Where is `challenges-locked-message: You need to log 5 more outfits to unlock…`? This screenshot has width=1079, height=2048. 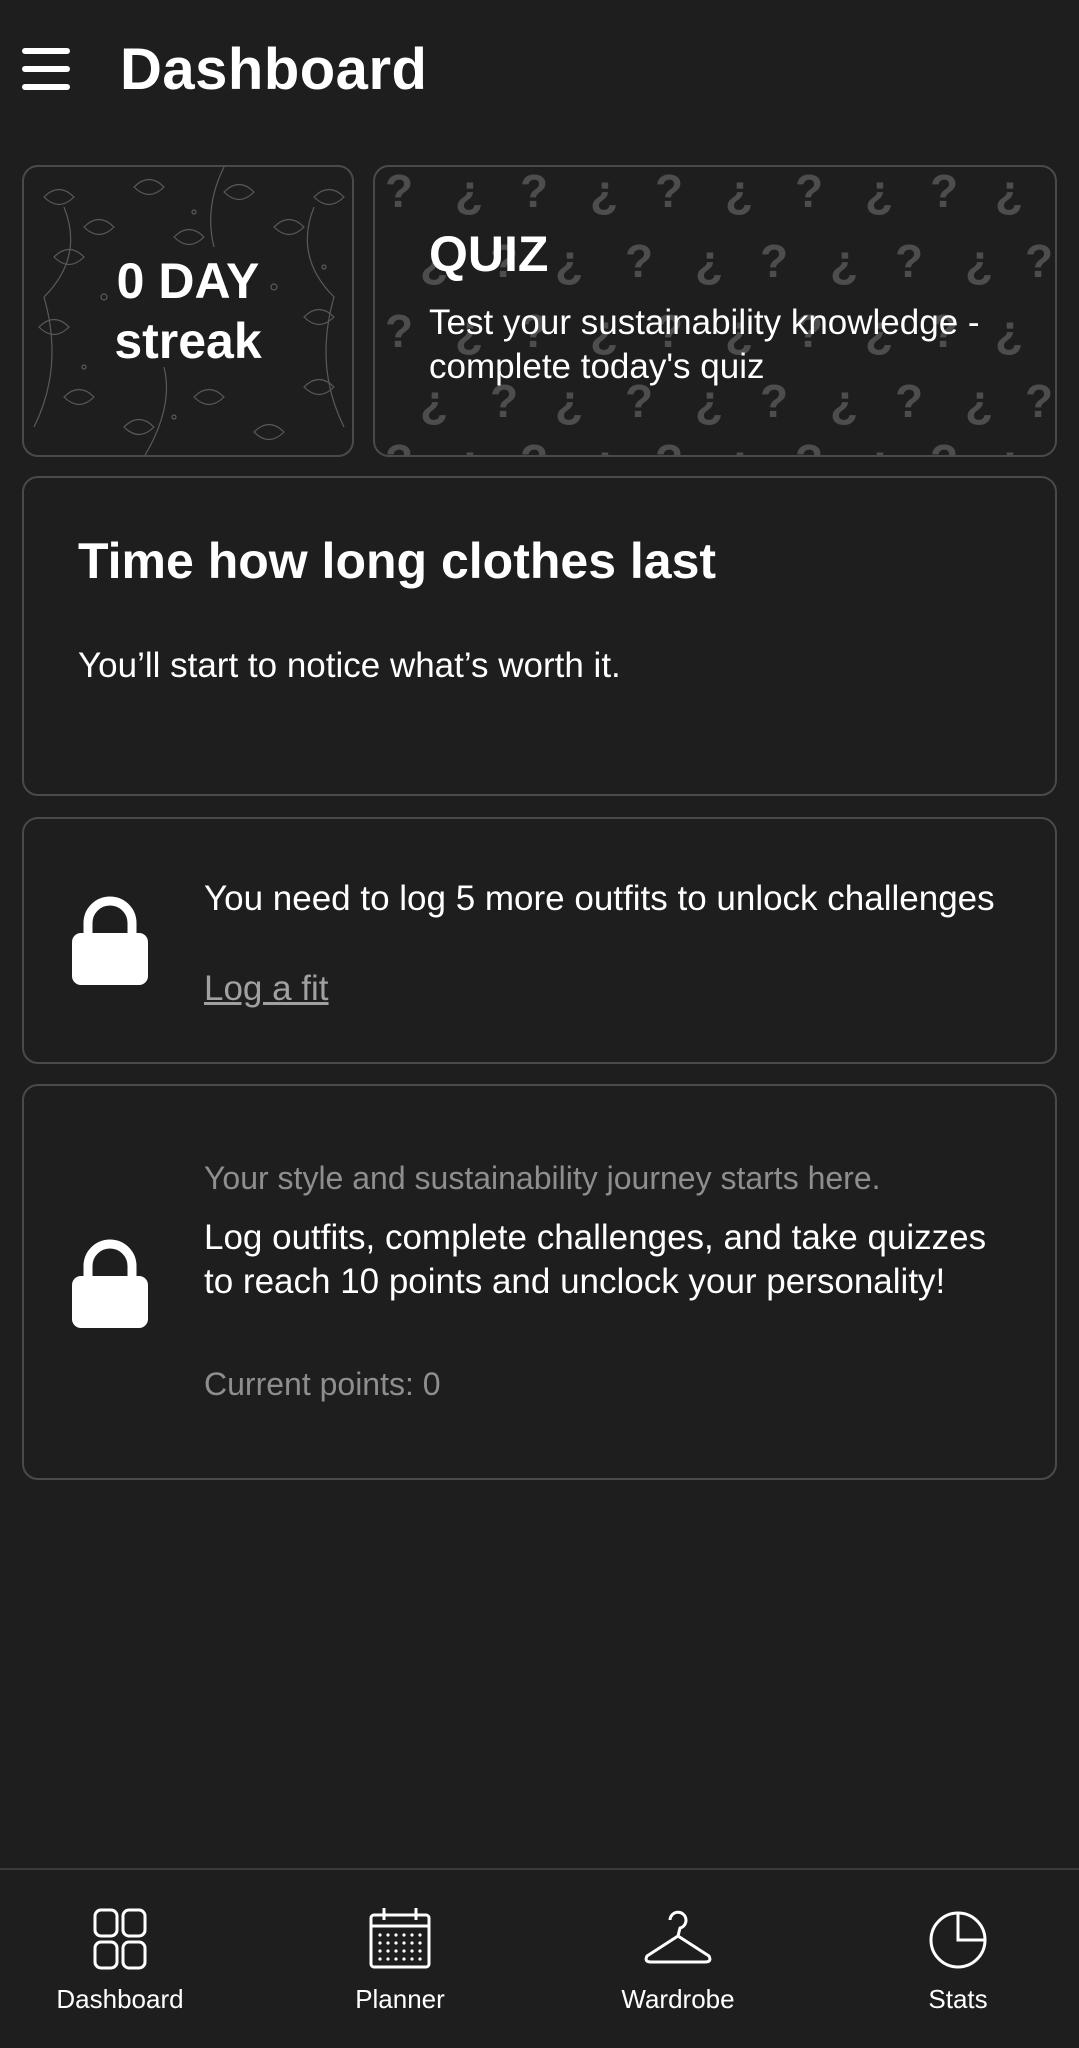
challenges-locked-message: You need to log 5 more outfits to unlock… is located at coordinates (599, 898).